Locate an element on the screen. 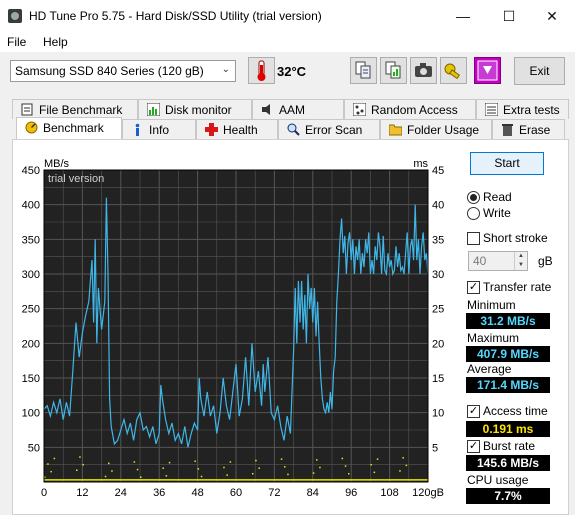  tab-erase: Erase is located at coordinates (528, 129).